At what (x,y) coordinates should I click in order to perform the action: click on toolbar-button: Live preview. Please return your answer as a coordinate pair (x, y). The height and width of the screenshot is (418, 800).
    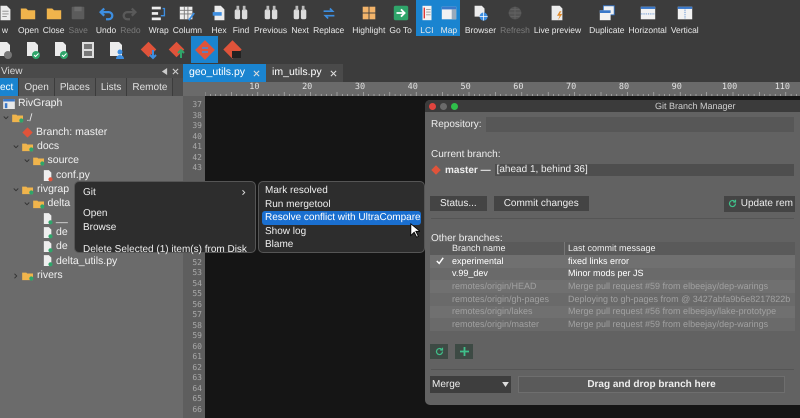
    Looking at the image, I should click on (558, 18).